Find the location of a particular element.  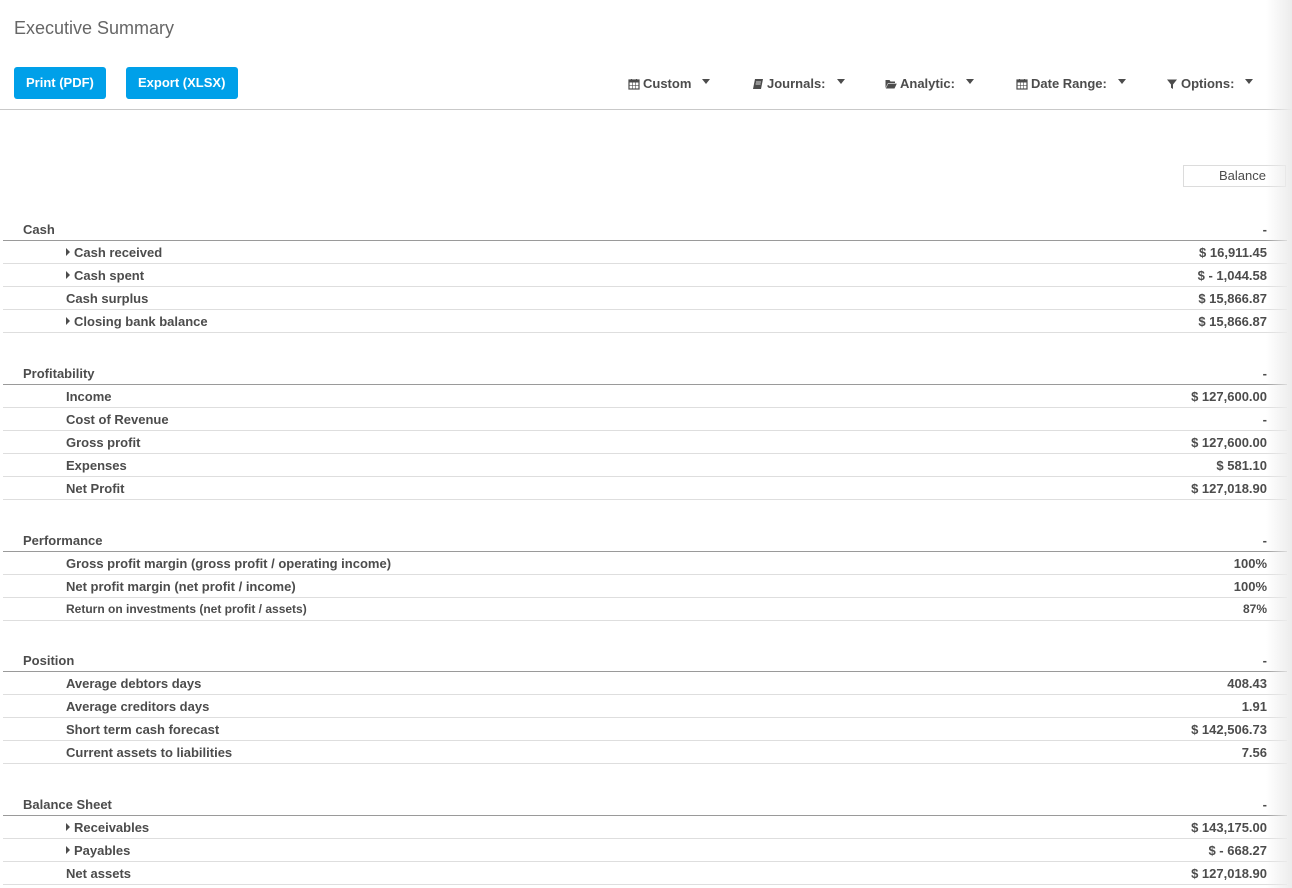

row-value: $ 142,506.73 is located at coordinates (1229, 729).